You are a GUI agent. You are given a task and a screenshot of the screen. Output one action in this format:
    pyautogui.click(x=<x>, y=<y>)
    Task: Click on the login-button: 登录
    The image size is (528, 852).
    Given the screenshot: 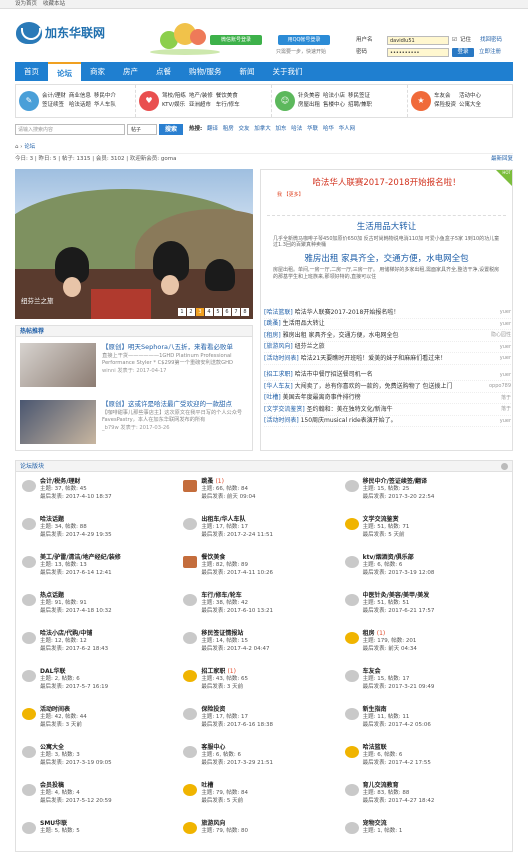 What is the action you would take?
    pyautogui.click(x=463, y=52)
    